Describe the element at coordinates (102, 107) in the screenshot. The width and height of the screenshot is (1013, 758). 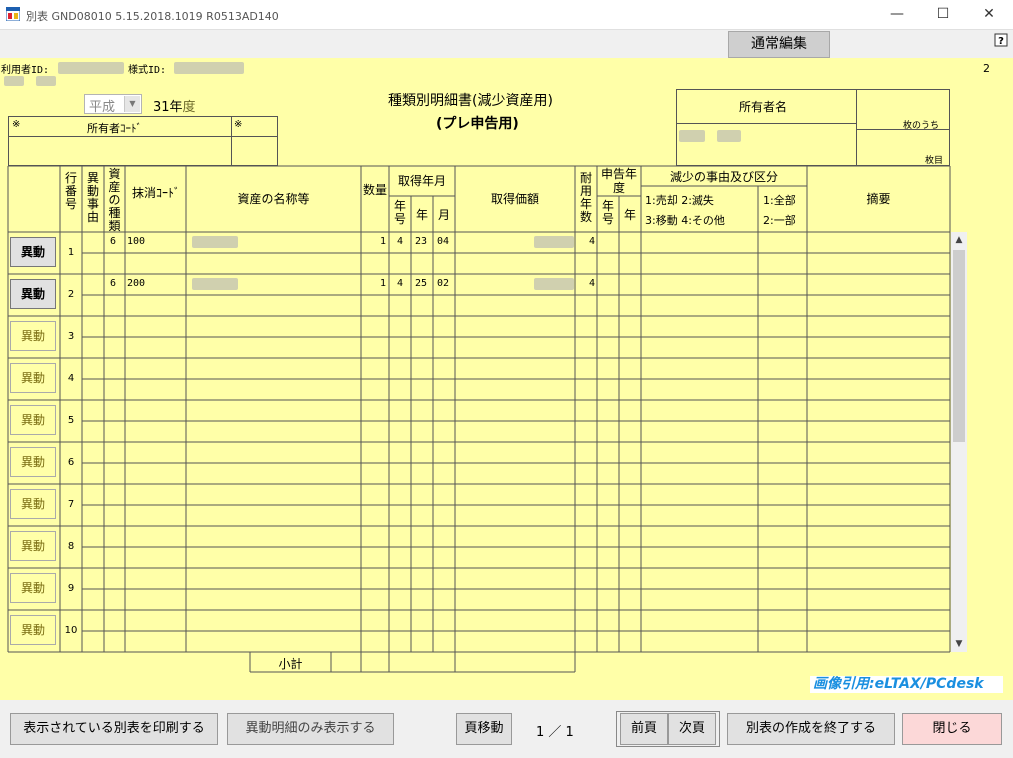
I see `era-value: 平成` at that location.